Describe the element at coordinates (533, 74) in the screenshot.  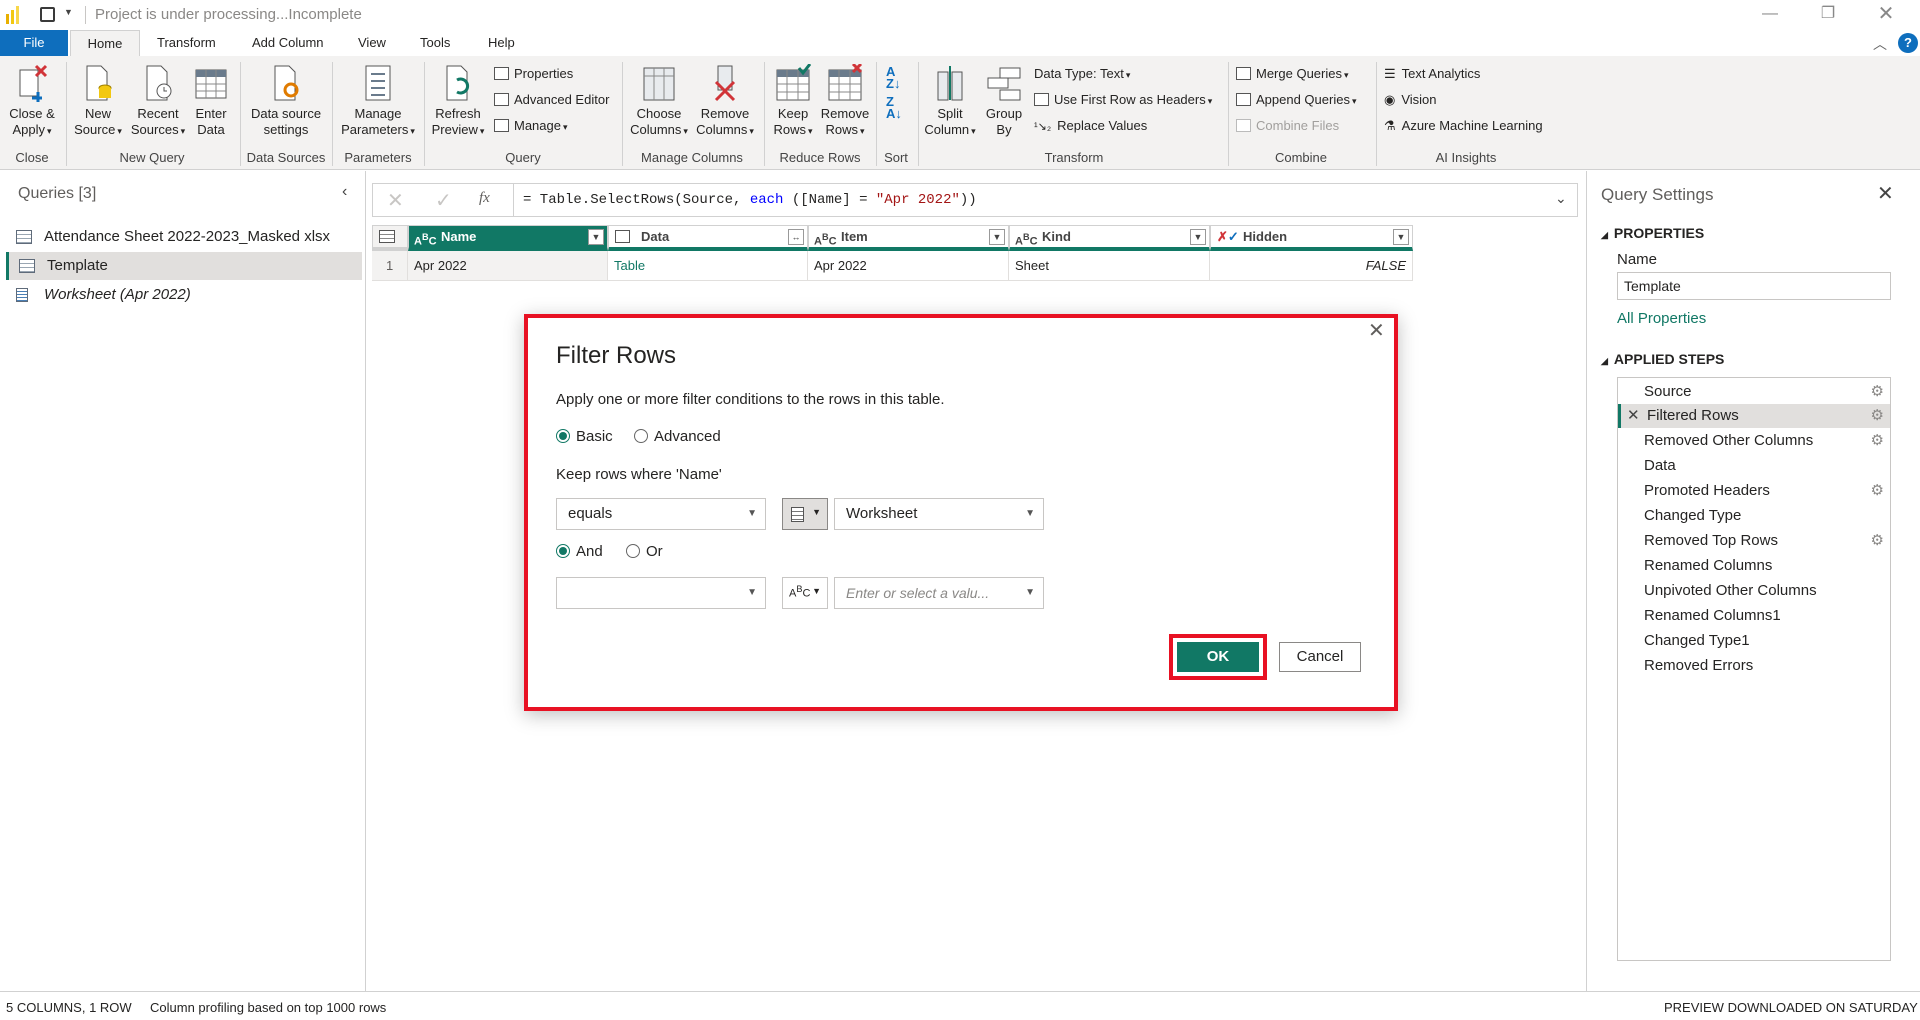
I see `properties-button: Properties` at that location.